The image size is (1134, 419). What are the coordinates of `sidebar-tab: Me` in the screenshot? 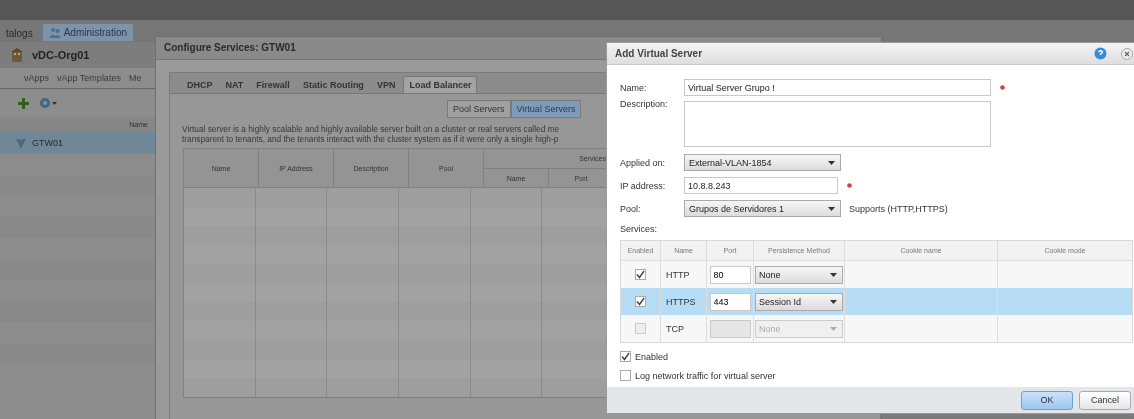 It's located at (135, 78).